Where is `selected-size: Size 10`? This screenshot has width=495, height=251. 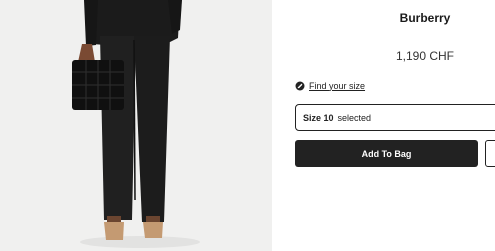 selected-size: Size 10 is located at coordinates (318, 117).